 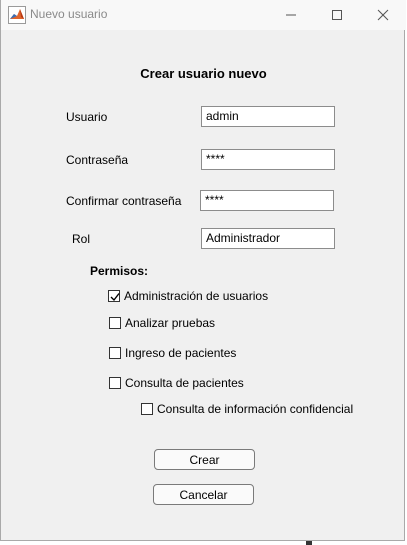 I want to click on contrasena-label: Contraseña, so click(x=97, y=160).